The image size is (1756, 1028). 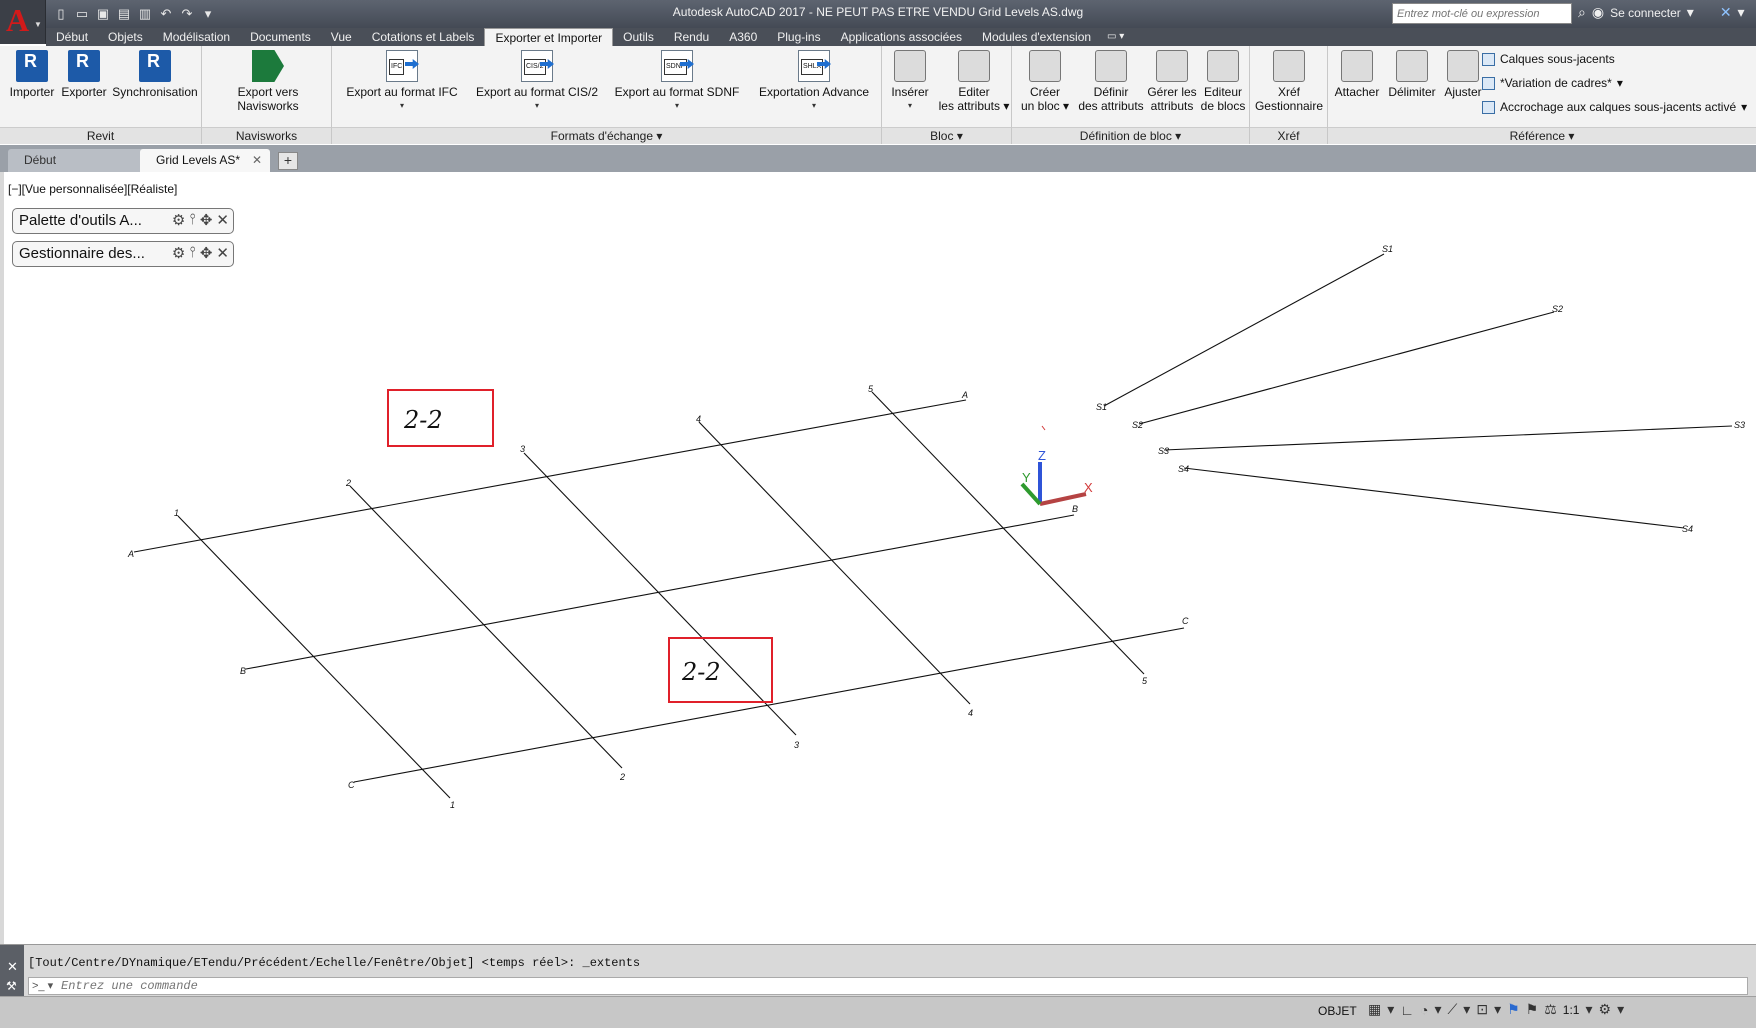 I want to click on save-as-icon: ▤, so click(x=124, y=14).